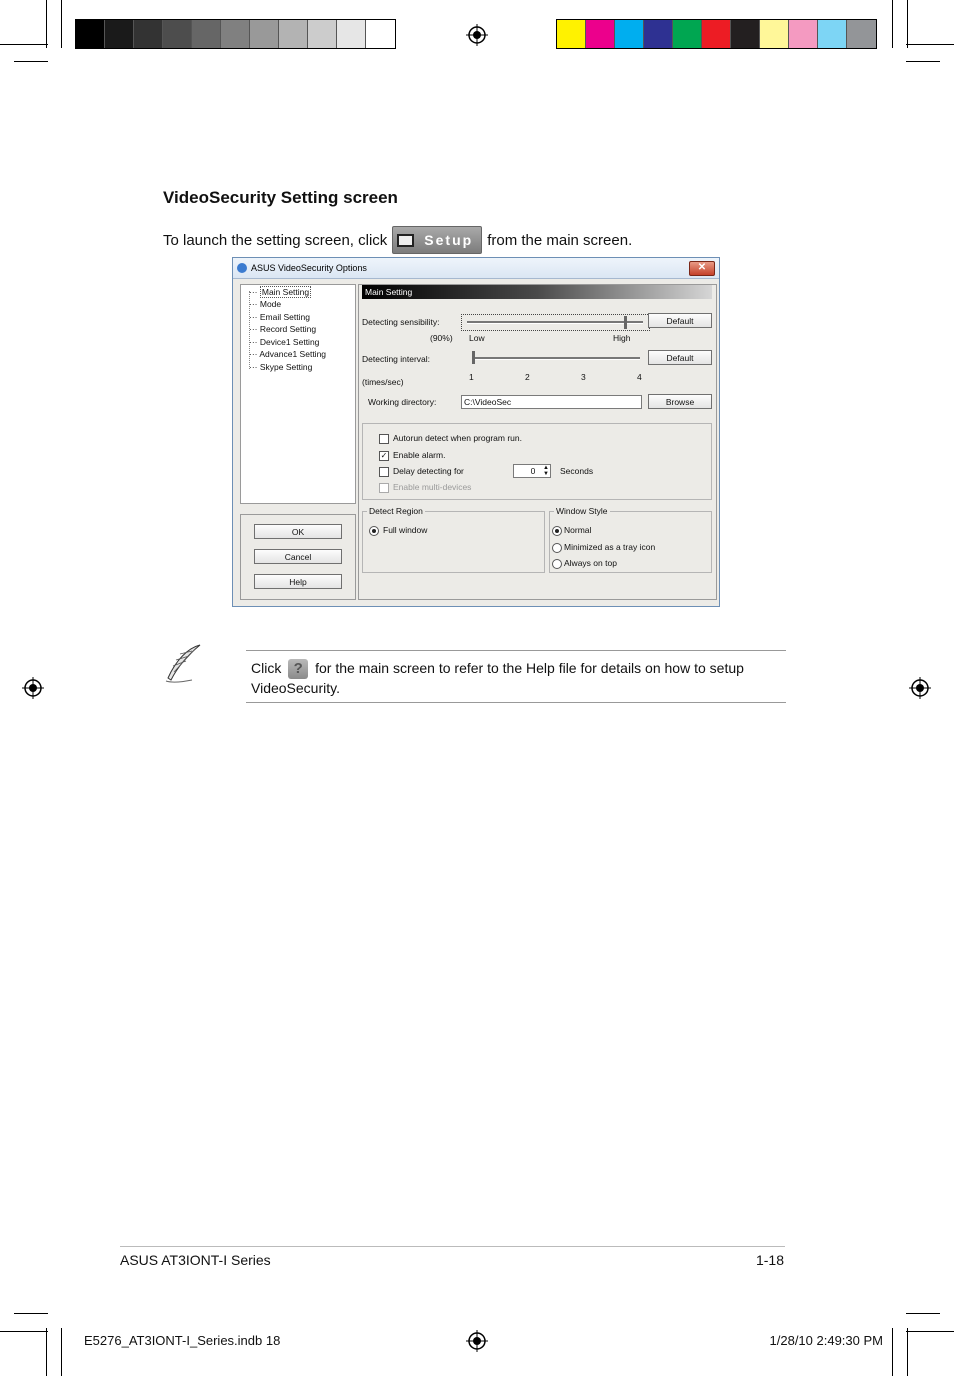 The image size is (954, 1376). Describe the element at coordinates (298, 669) in the screenshot. I see `help-question-icon: ?` at that location.